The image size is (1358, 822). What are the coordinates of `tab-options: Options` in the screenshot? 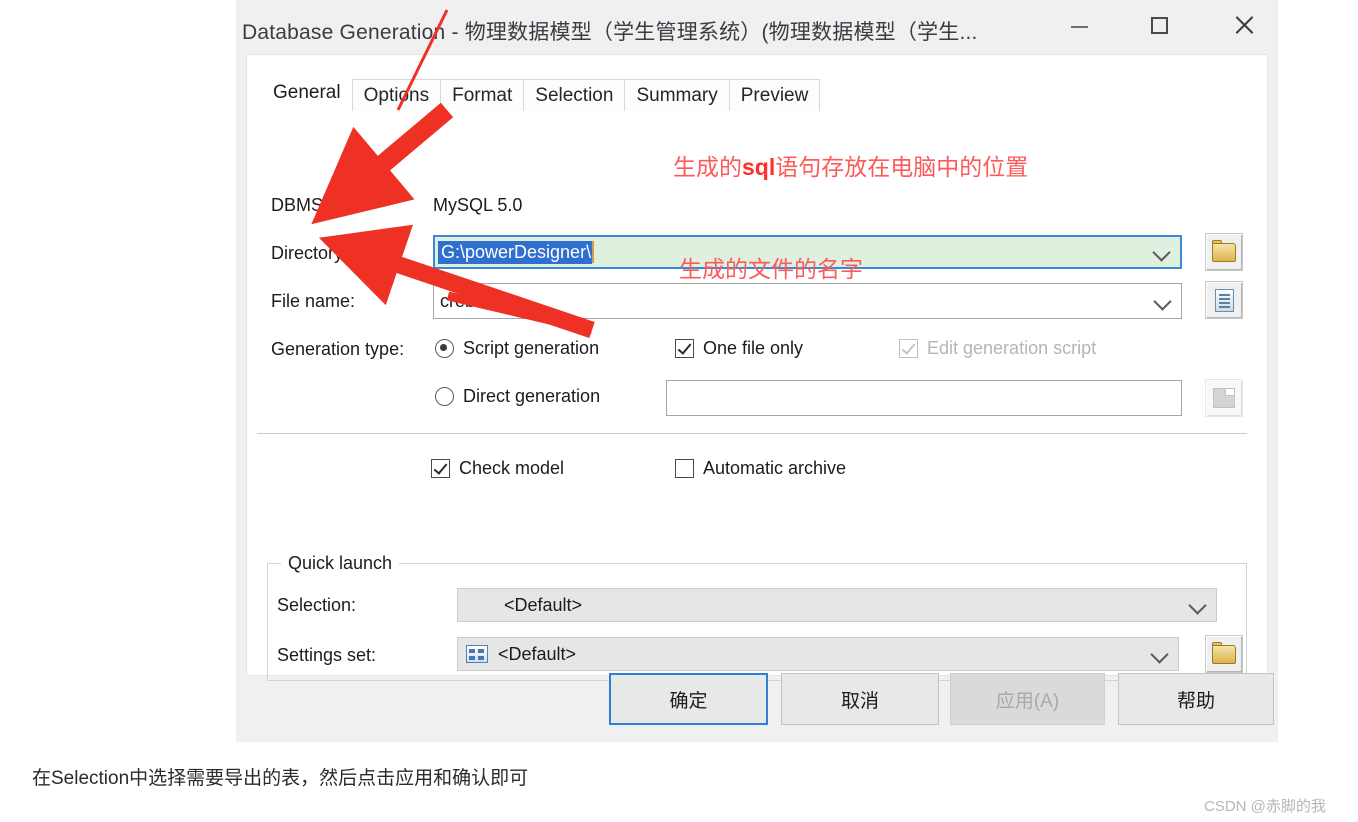 It's located at (396, 96).